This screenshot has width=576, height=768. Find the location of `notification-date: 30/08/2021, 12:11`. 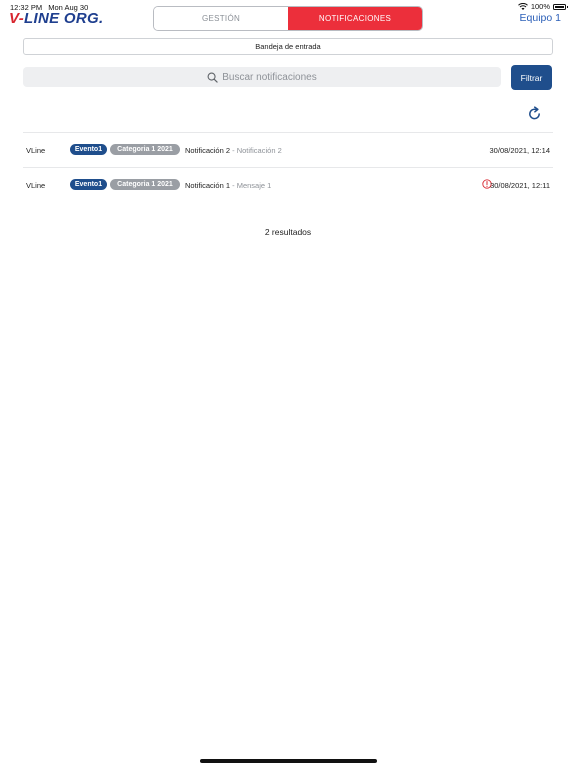

notification-date: 30/08/2021, 12:11 is located at coordinates (520, 185).